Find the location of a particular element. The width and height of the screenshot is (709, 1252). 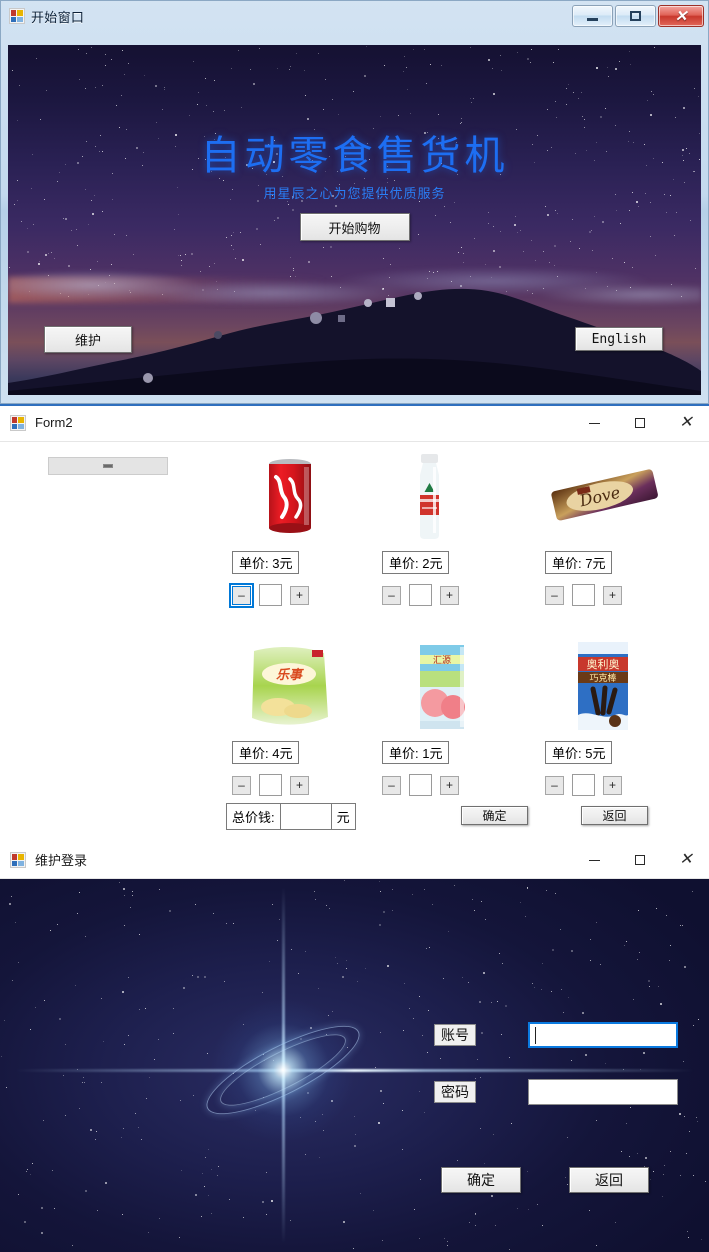

product-card: 奥利奥 巧克棒 单价: 5元 – + is located at coordinates (620, 718).